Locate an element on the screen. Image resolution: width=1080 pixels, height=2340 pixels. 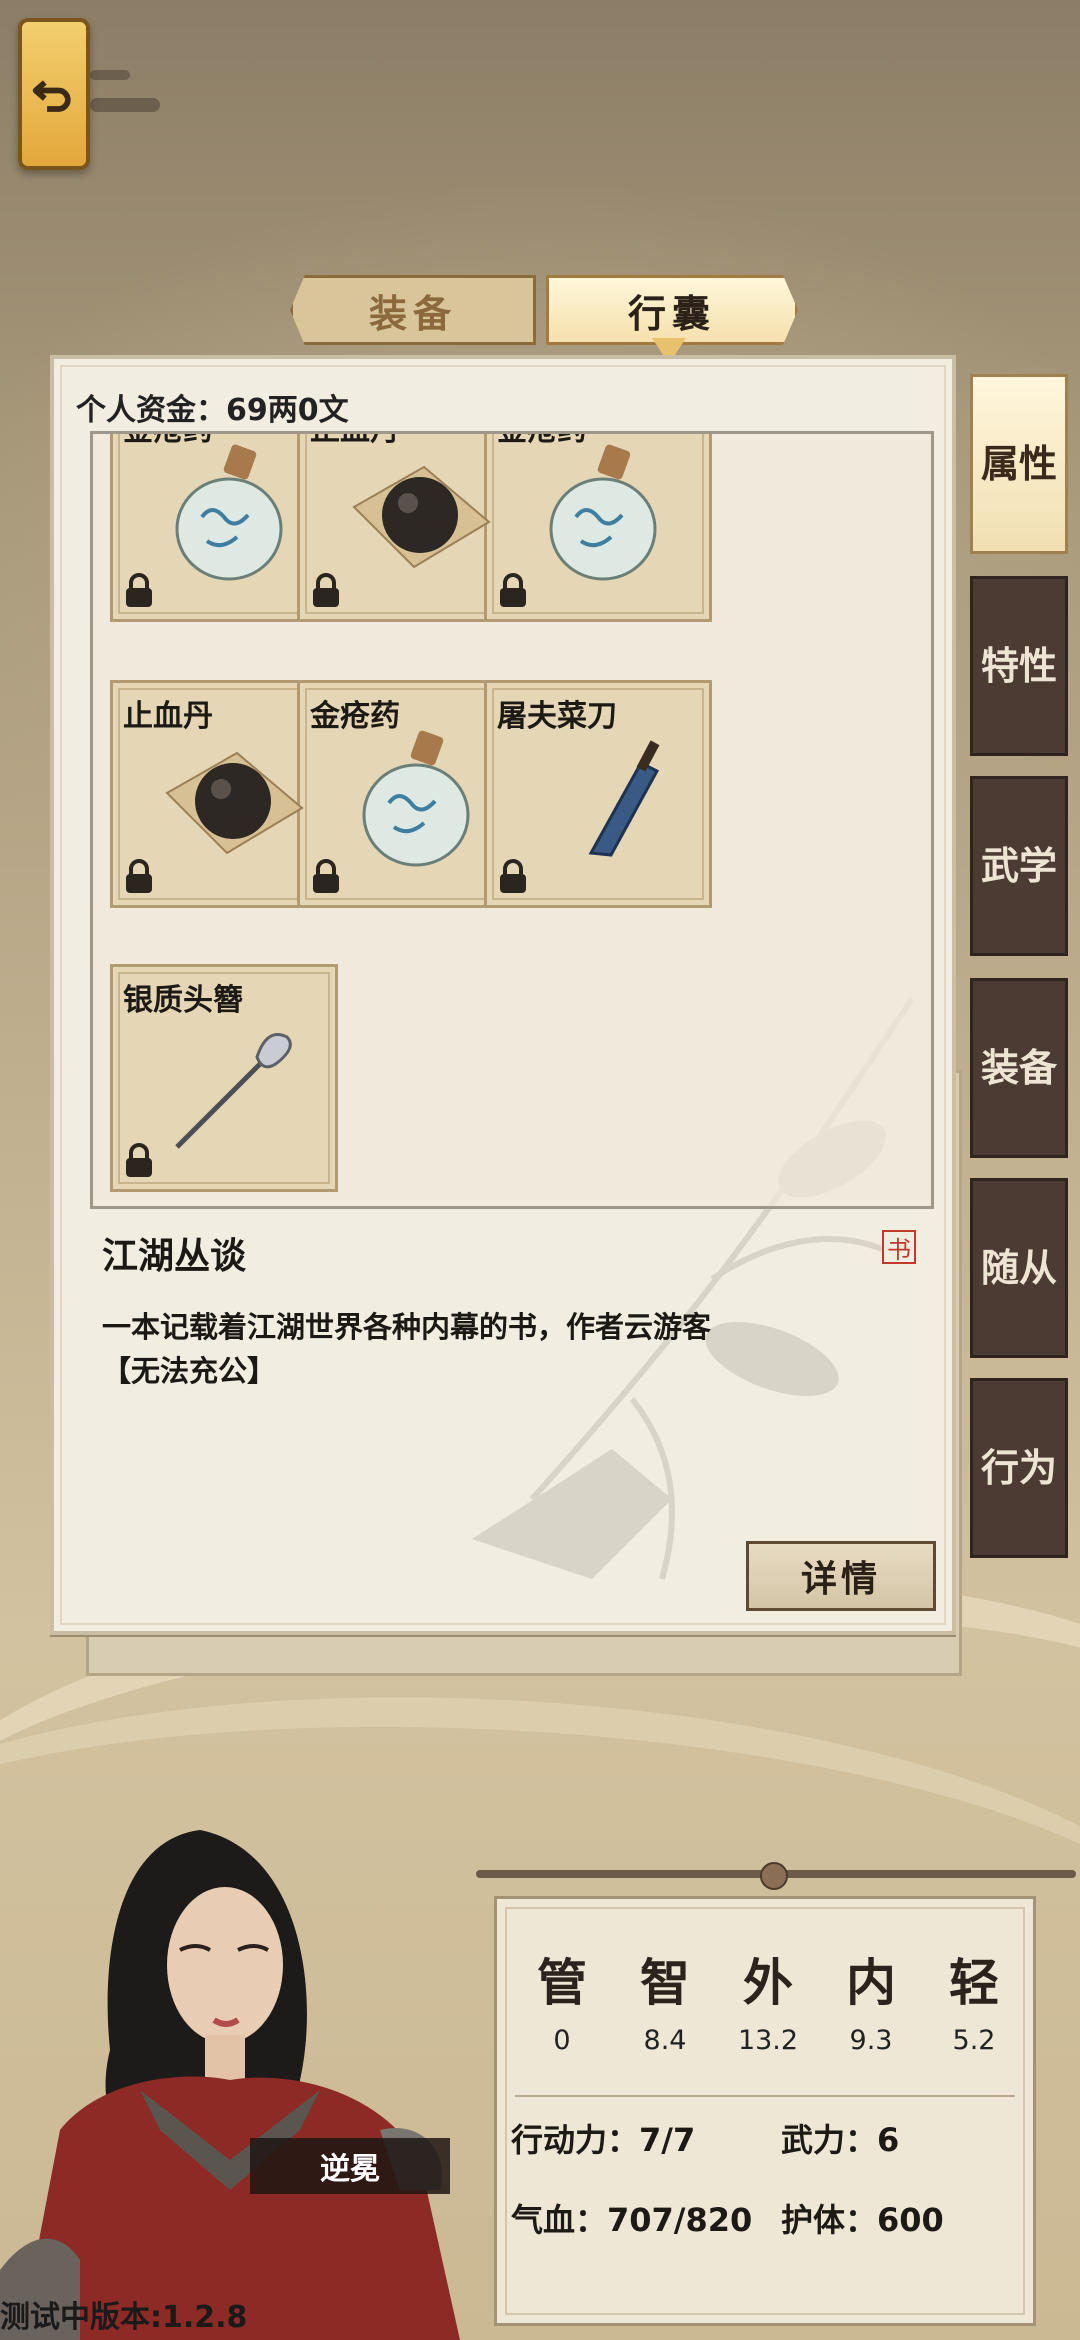
selected-item-description: 一本记载着江湖世界各种内幕的书，作者云游客【无法充公】 is located at coordinates (407, 1349).